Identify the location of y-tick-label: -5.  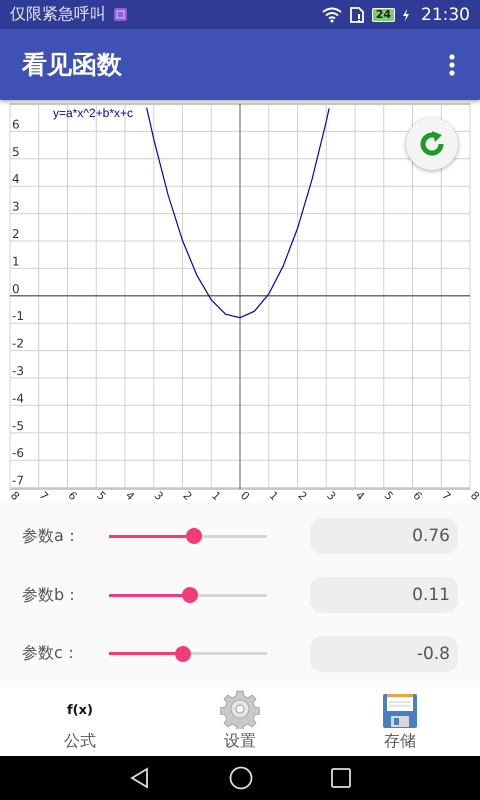
(18, 425).